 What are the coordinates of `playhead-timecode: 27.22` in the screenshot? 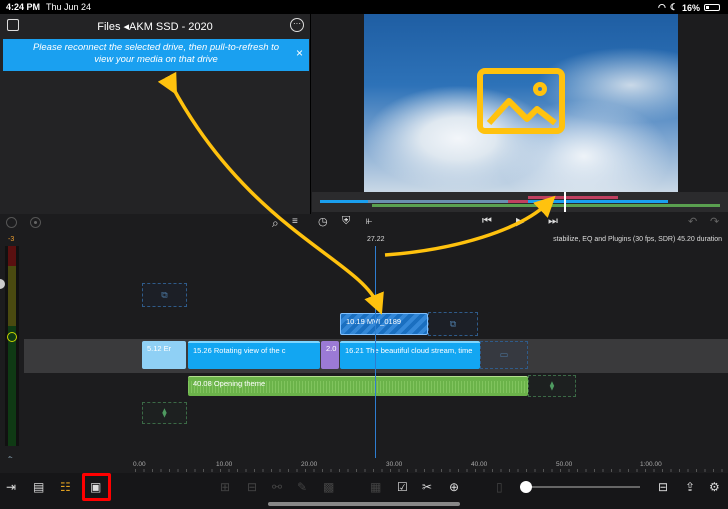 It's located at (376, 239).